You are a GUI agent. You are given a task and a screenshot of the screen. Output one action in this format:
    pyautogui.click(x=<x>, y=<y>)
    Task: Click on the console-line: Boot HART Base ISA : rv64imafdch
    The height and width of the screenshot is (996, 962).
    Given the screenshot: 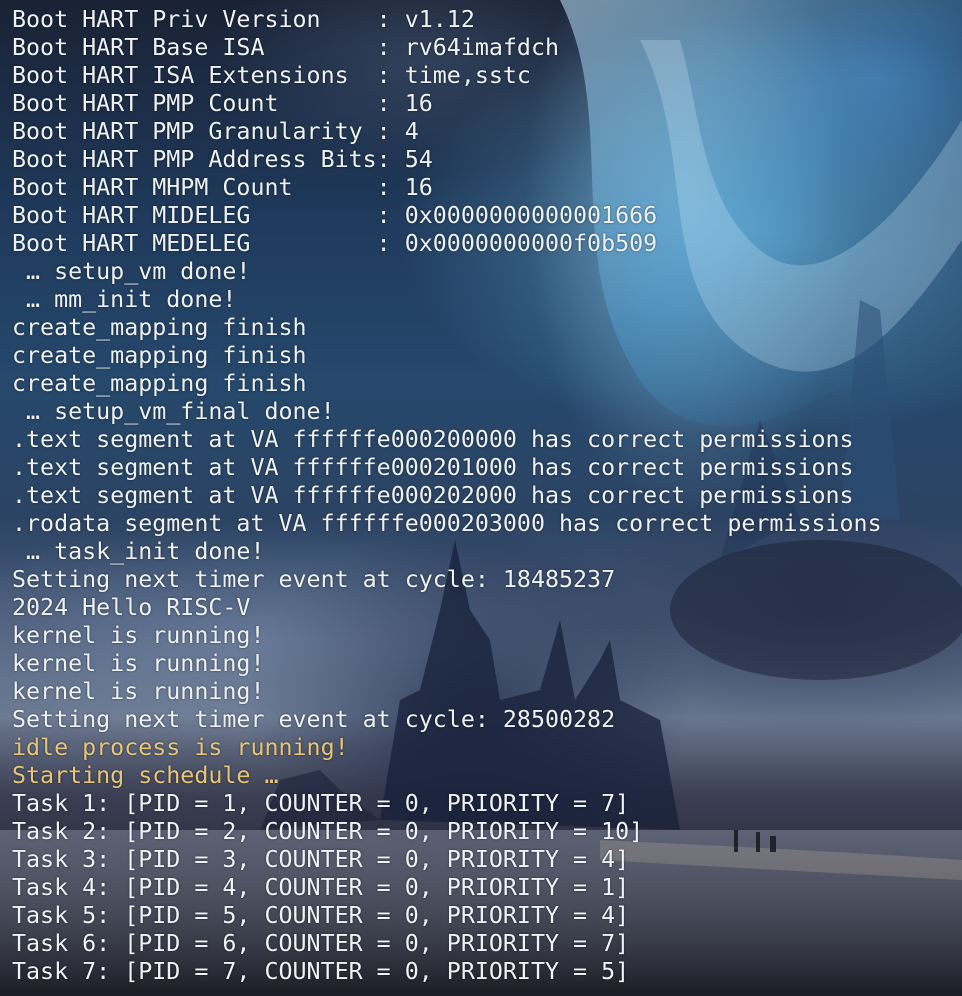 What is the action you would take?
    pyautogui.click(x=286, y=47)
    